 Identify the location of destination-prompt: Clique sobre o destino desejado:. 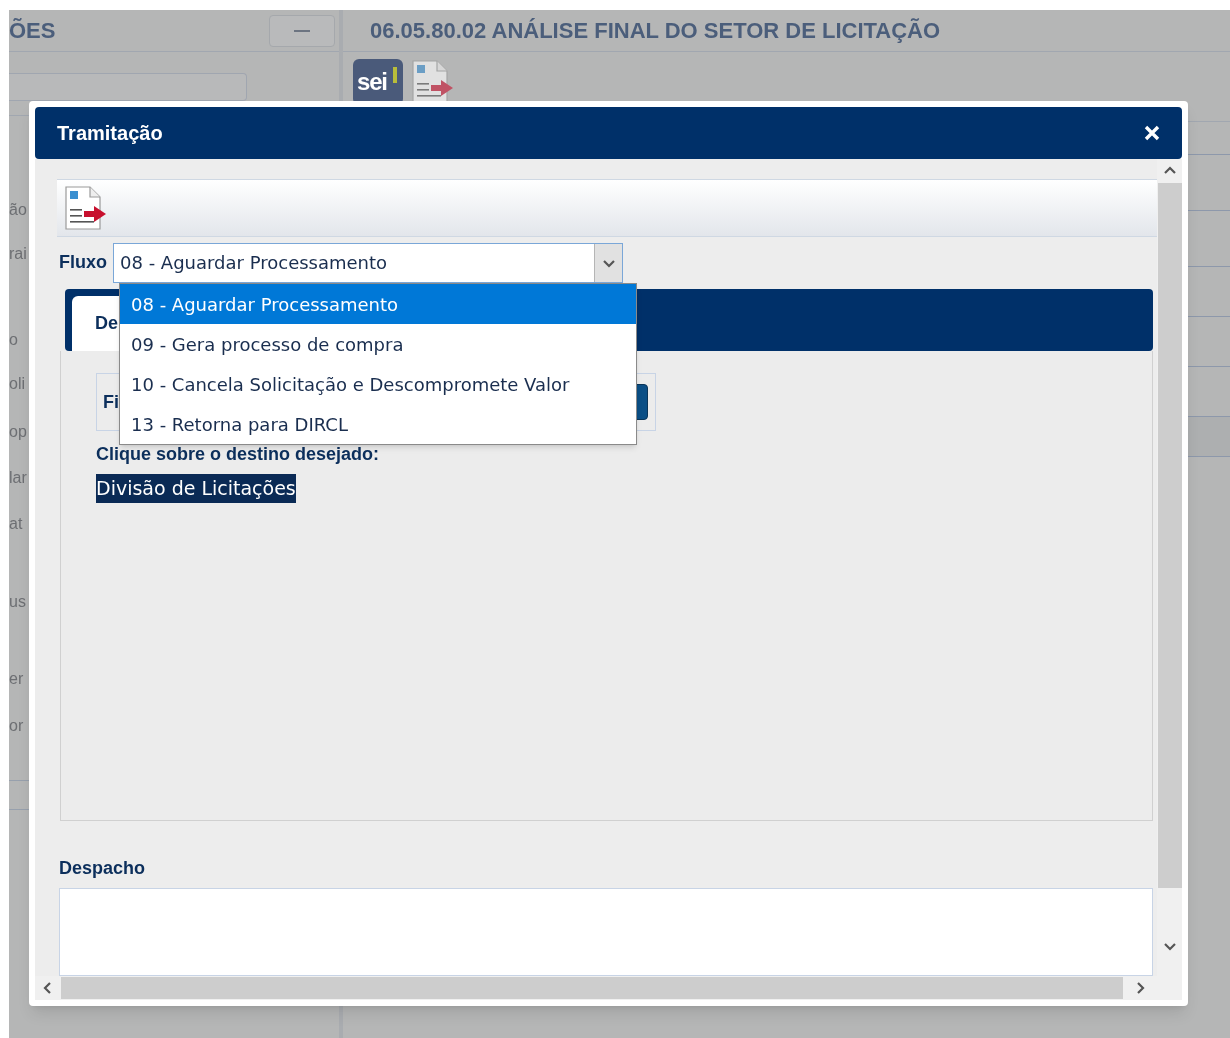
(238, 454).